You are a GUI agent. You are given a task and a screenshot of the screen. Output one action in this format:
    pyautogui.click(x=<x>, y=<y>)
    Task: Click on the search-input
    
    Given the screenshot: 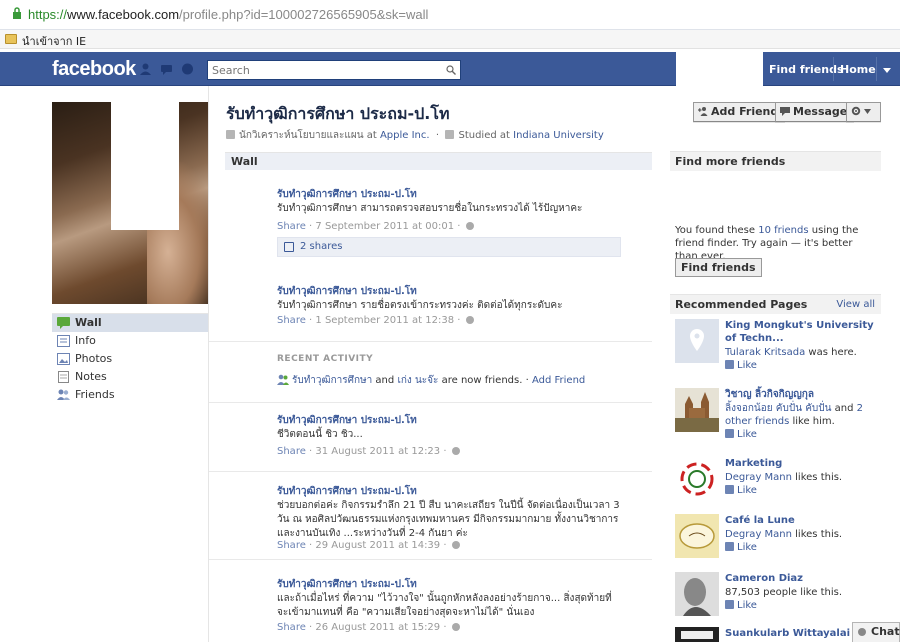 What is the action you would take?
    pyautogui.click(x=323, y=70)
    